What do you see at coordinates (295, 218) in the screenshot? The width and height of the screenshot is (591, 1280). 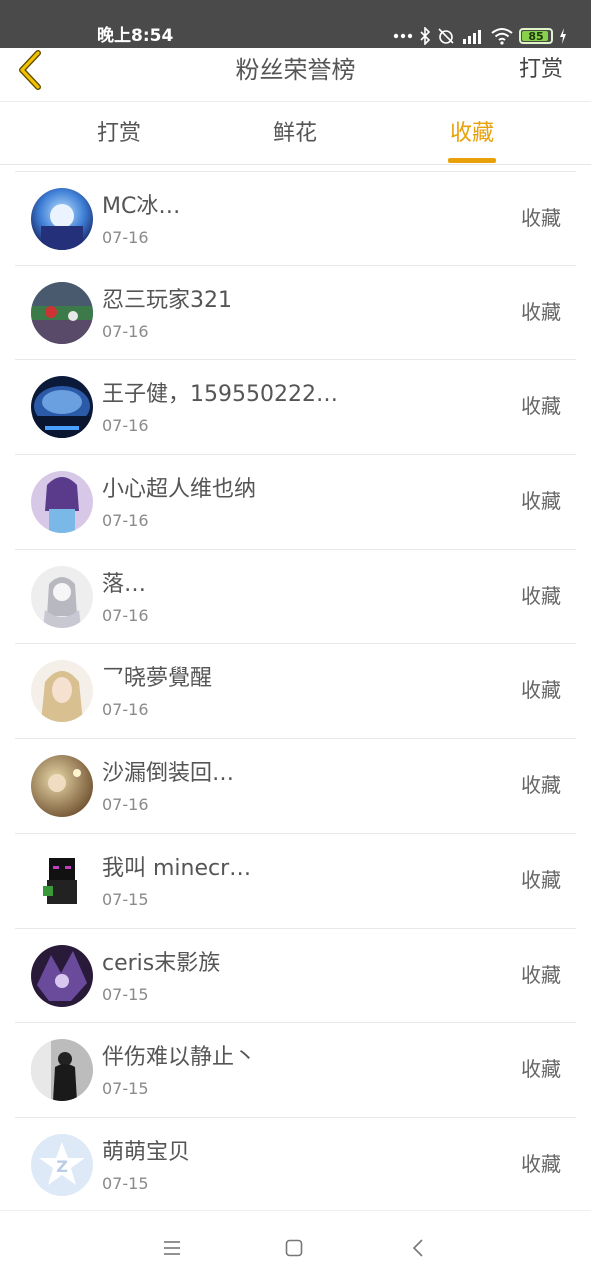 I see `list-item: MC冰… 07-16 收藏` at bounding box center [295, 218].